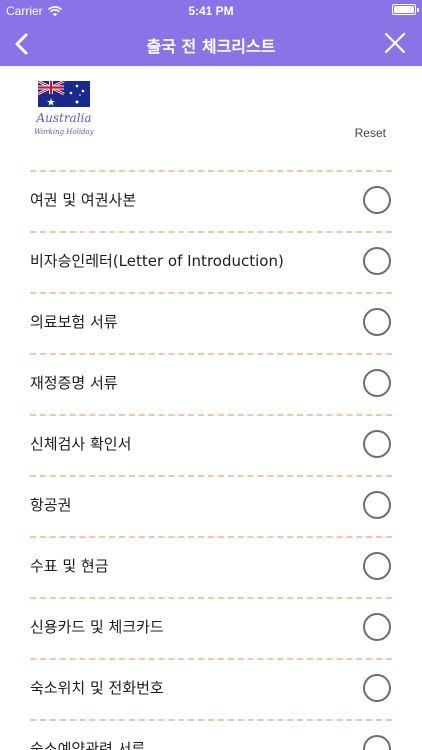 This screenshot has height=750, width=422. What do you see at coordinates (211, 628) in the screenshot?
I see `checklist-item: 신용카드 및 체크카드` at bounding box center [211, 628].